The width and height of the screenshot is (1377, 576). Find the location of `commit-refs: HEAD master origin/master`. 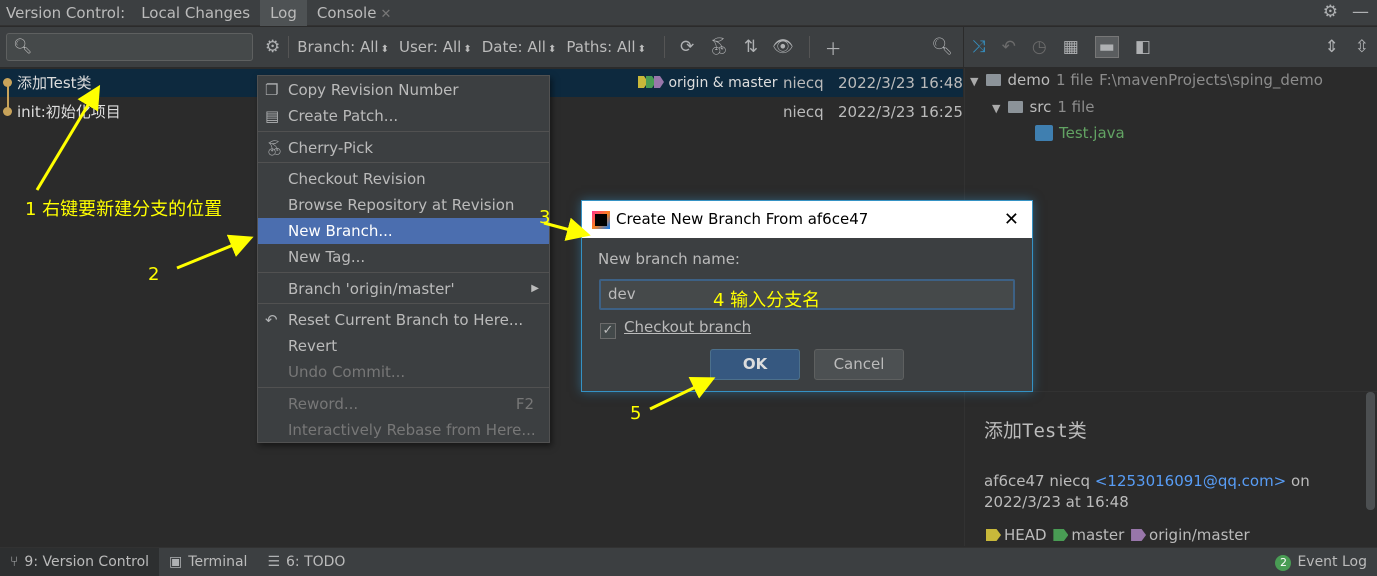

commit-refs: HEAD master origin/master is located at coordinates (1117, 535).